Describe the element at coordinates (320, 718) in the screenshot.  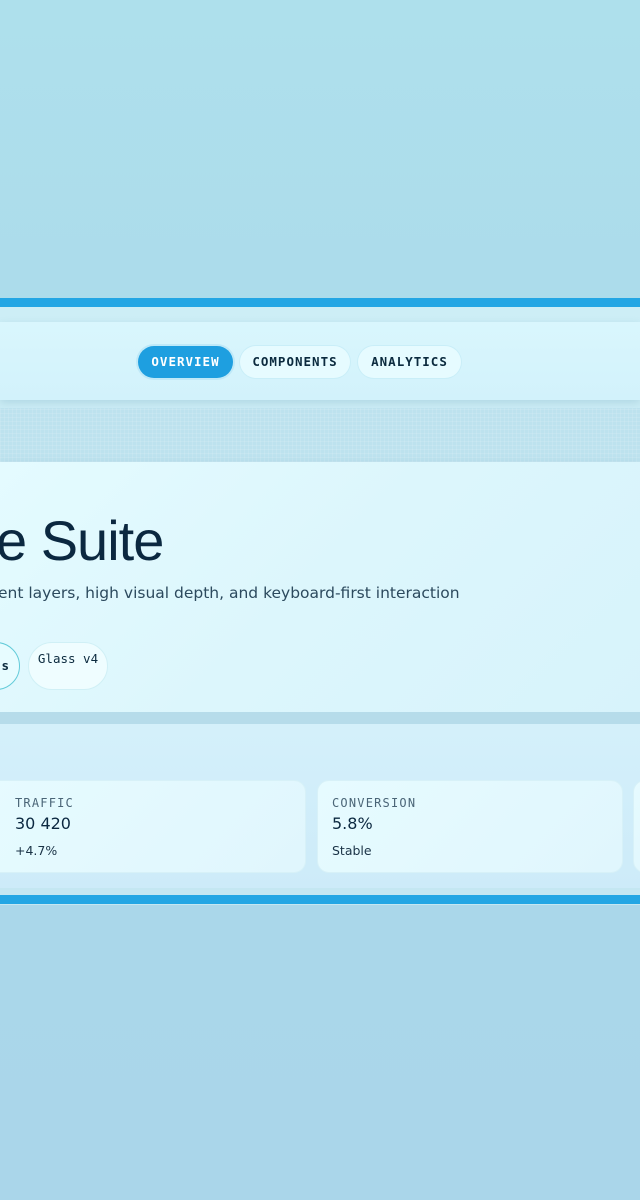
I see `section-divider` at that location.